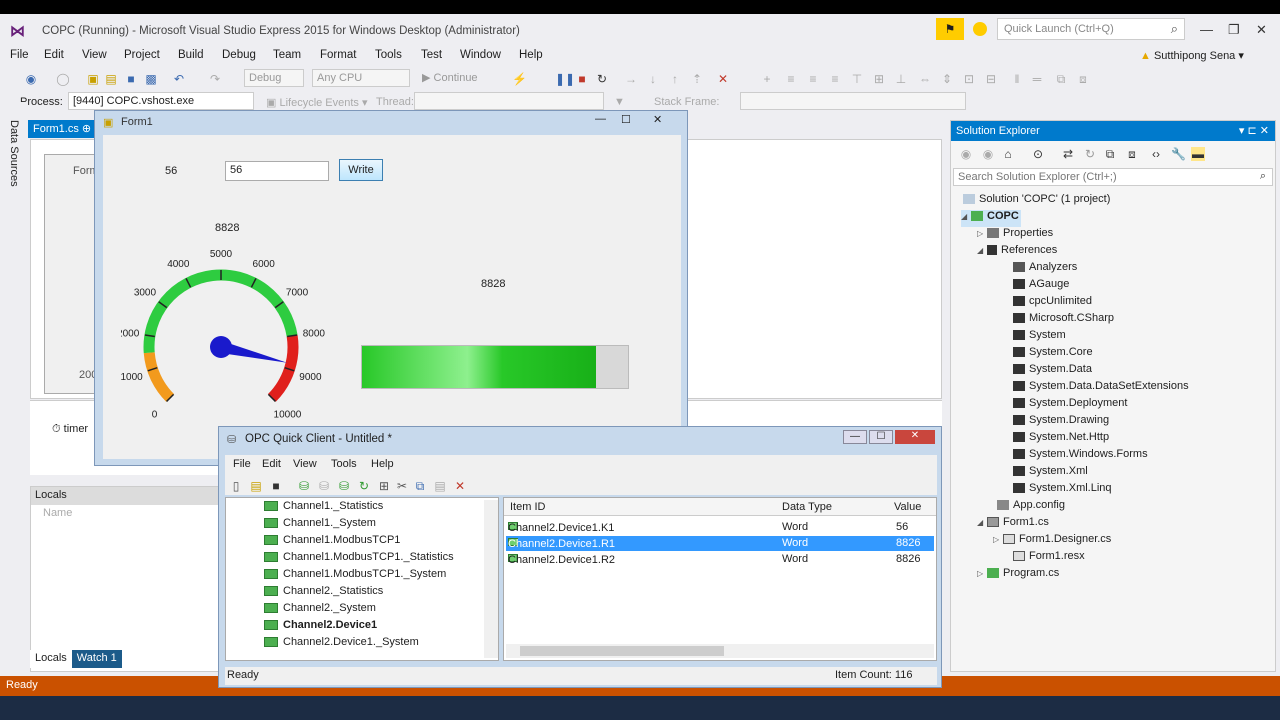 The width and height of the screenshot is (1280, 720). I want to click on open-file-icon: ▤, so click(111, 79).